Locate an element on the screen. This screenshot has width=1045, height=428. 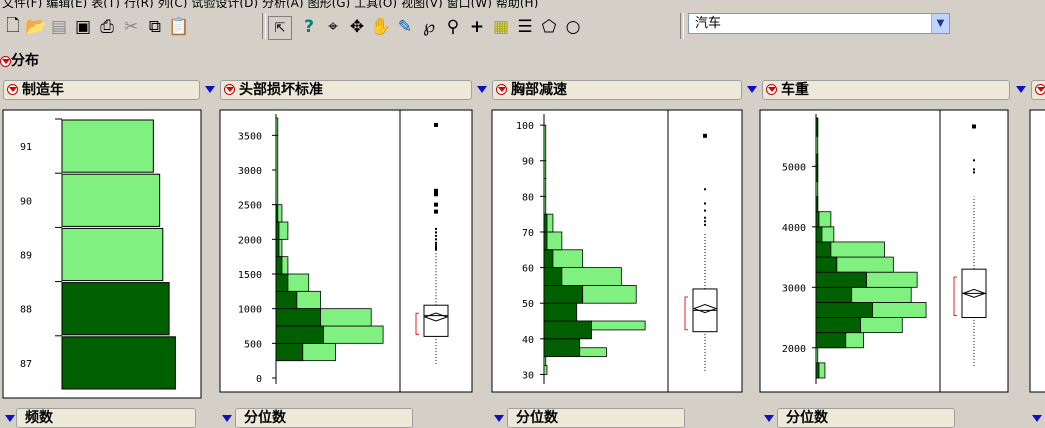
panel-footer-1: 分位数 is located at coordinates (324, 418).